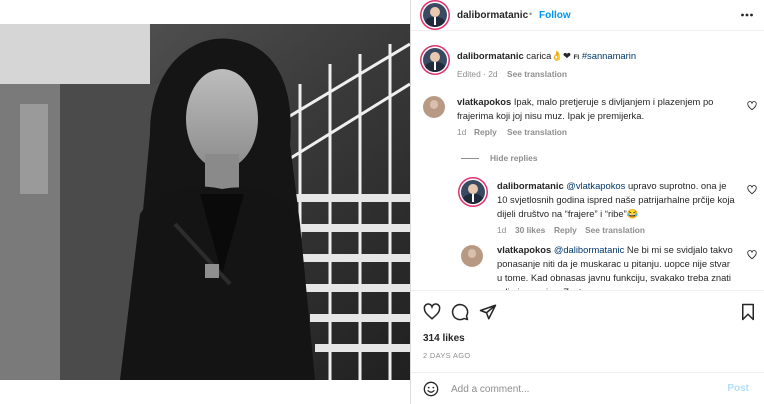 The width and height of the screenshot is (764, 404). I want to click on comment-see-translation: See translation, so click(537, 132).